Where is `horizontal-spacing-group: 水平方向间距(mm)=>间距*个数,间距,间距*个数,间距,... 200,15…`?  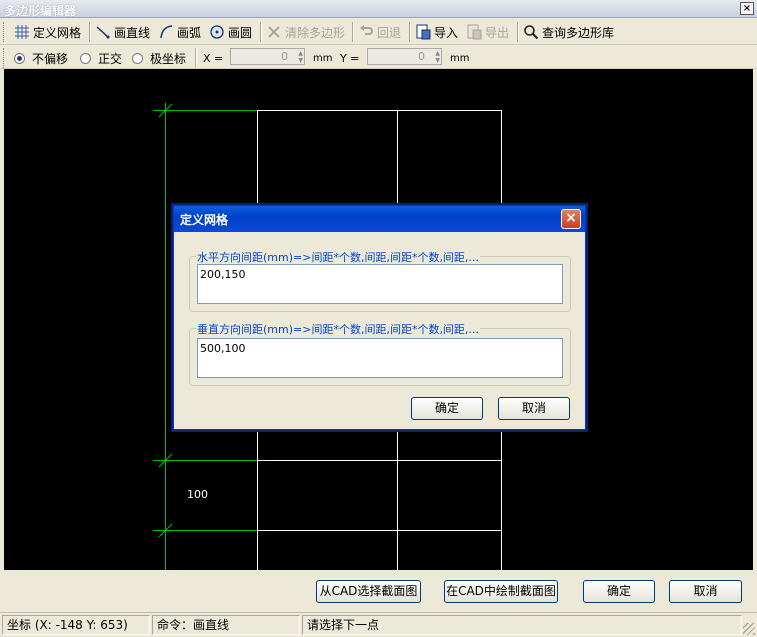 horizontal-spacing-group: 水平方向间距(mm)=>间距*个数,间距,间距*个数,间距,... 200,15… is located at coordinates (380, 280).